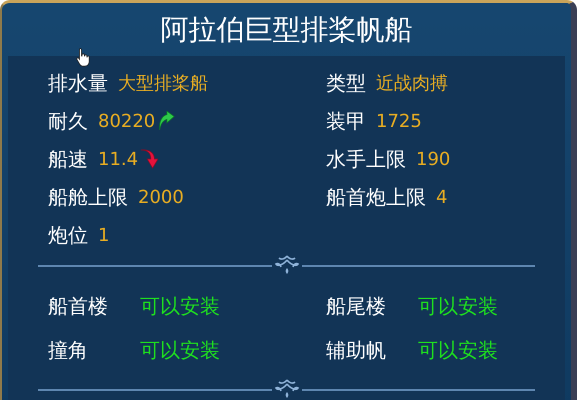  I want to click on stat-label: 水手上限, so click(366, 159).